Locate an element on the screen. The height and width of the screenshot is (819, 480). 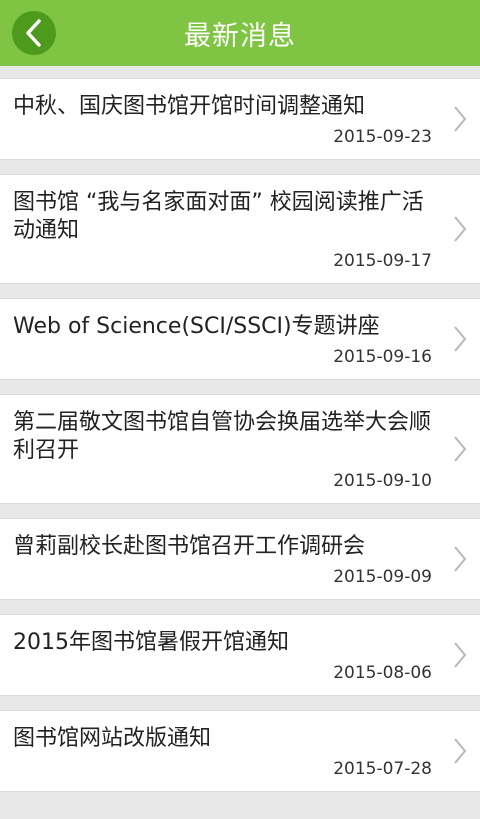
news-item: 中秋、国庆图书馆开馆时间调整通知 2015-09-23 is located at coordinates (240, 119).